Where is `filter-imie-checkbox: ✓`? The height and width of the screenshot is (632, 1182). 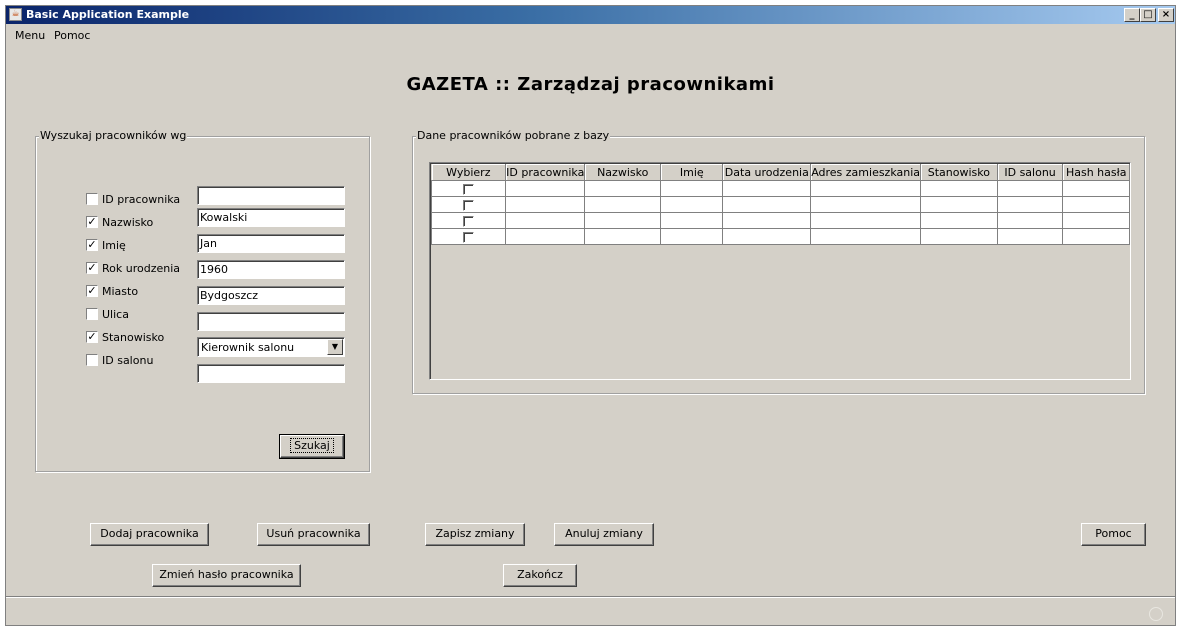 filter-imie-checkbox: ✓ is located at coordinates (92, 245).